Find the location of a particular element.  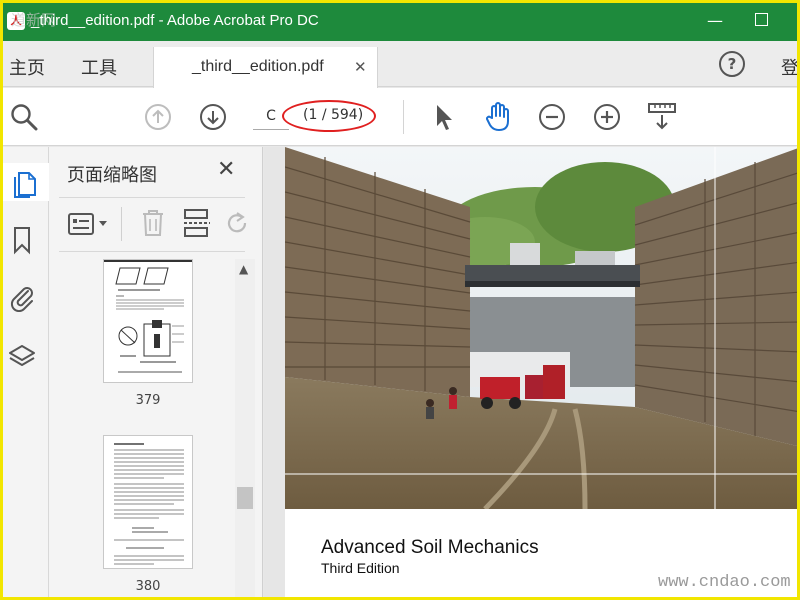

zoom-out-icon is located at coordinates (552, 117).